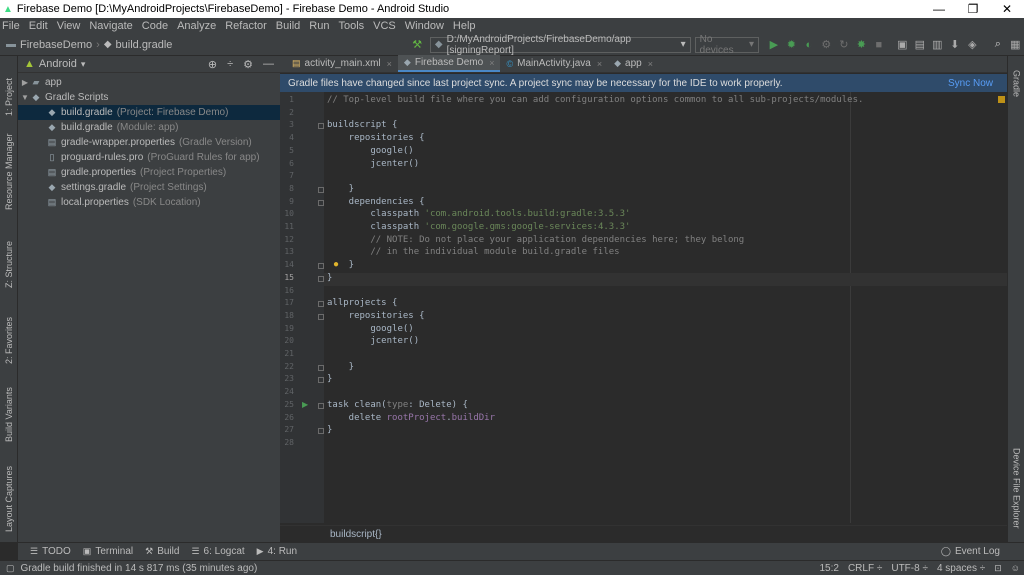 This screenshot has height=575, width=1024. What do you see at coordinates (850, 307) in the screenshot?
I see `right-margin-guide` at bounding box center [850, 307].